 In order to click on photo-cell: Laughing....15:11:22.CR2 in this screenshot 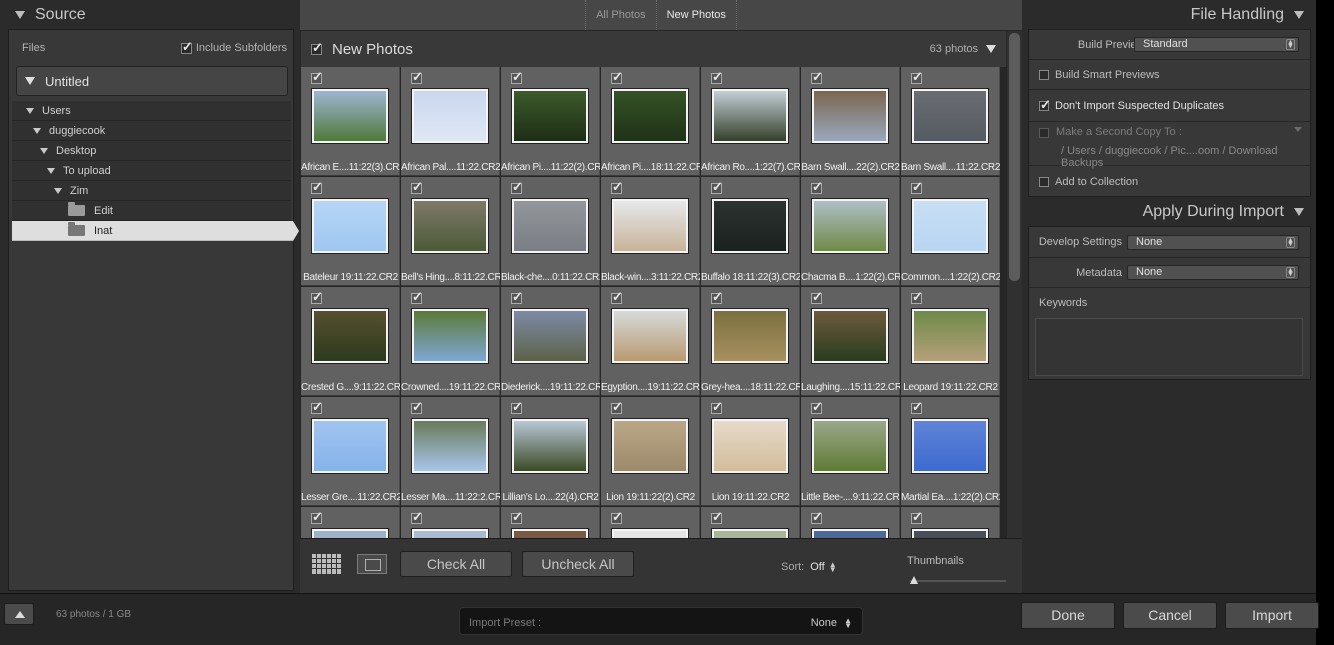, I will do `click(850, 341)`.